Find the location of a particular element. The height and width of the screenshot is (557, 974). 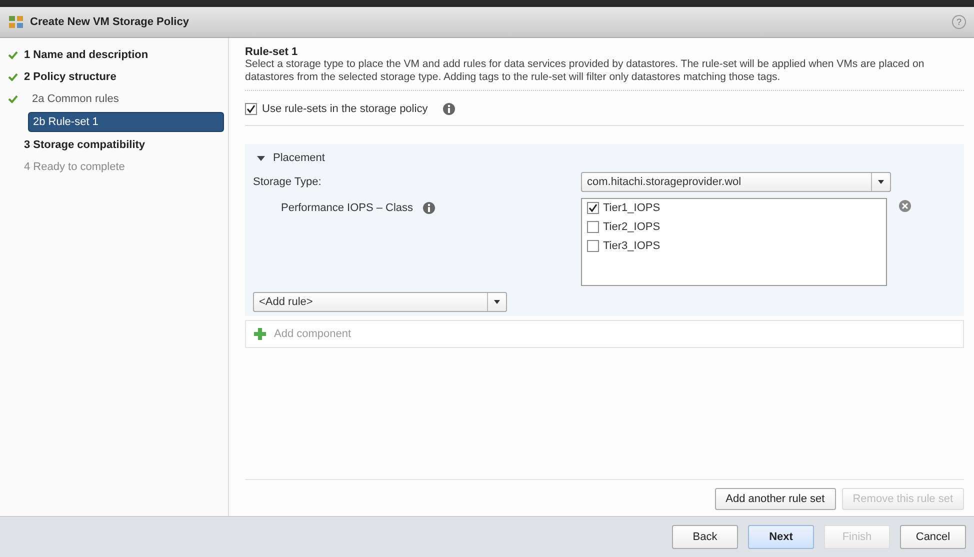

storage-type-label: Storage Type: is located at coordinates (287, 182).